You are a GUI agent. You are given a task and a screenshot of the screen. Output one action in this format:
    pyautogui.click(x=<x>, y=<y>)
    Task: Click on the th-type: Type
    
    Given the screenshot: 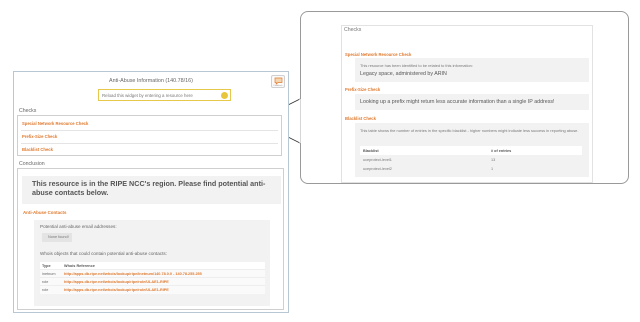 What is the action you would take?
    pyautogui.click(x=51, y=266)
    